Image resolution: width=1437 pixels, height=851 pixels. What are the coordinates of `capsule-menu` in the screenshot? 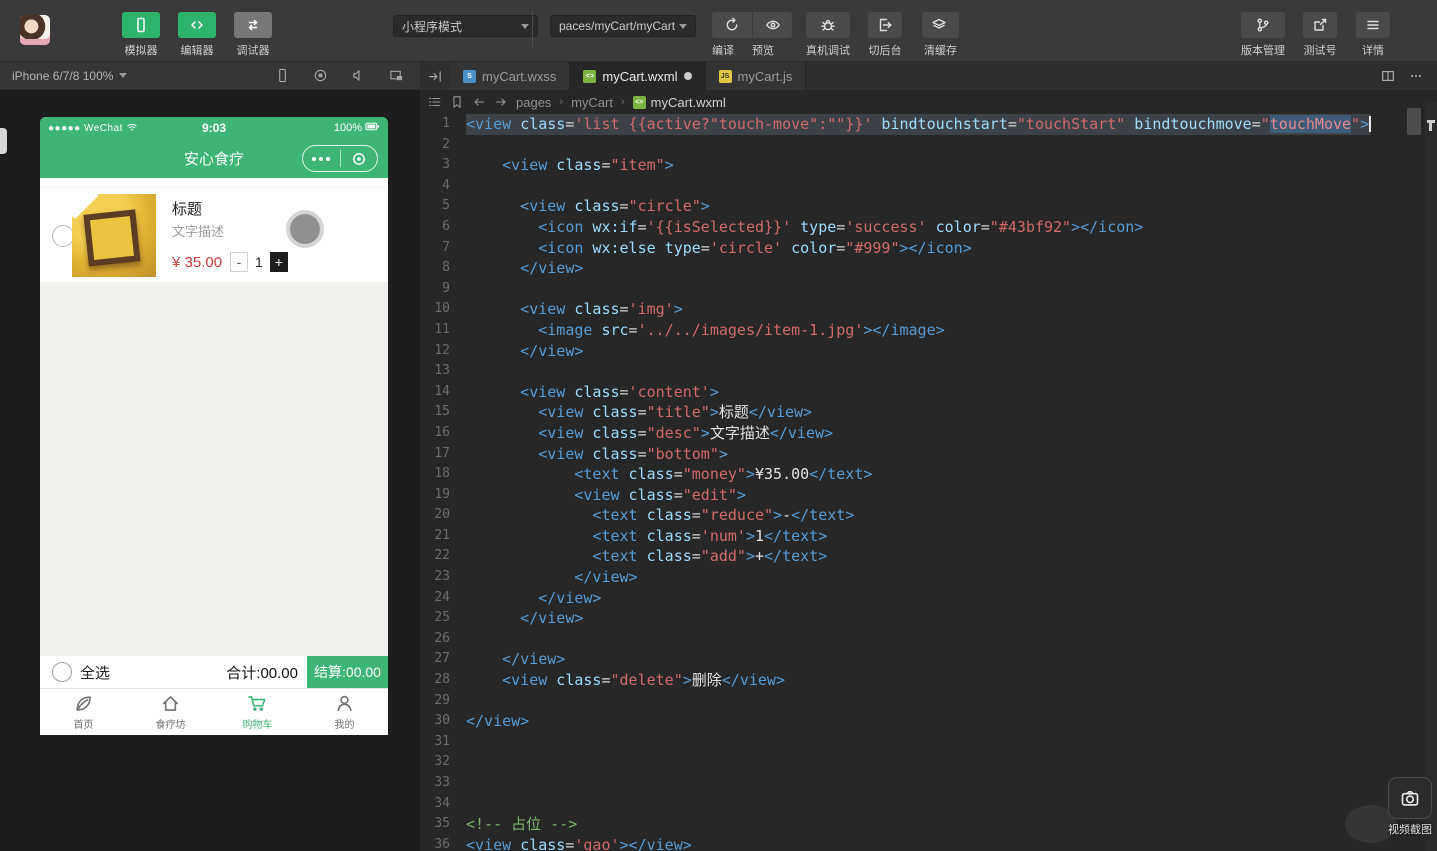 It's located at (340, 158).